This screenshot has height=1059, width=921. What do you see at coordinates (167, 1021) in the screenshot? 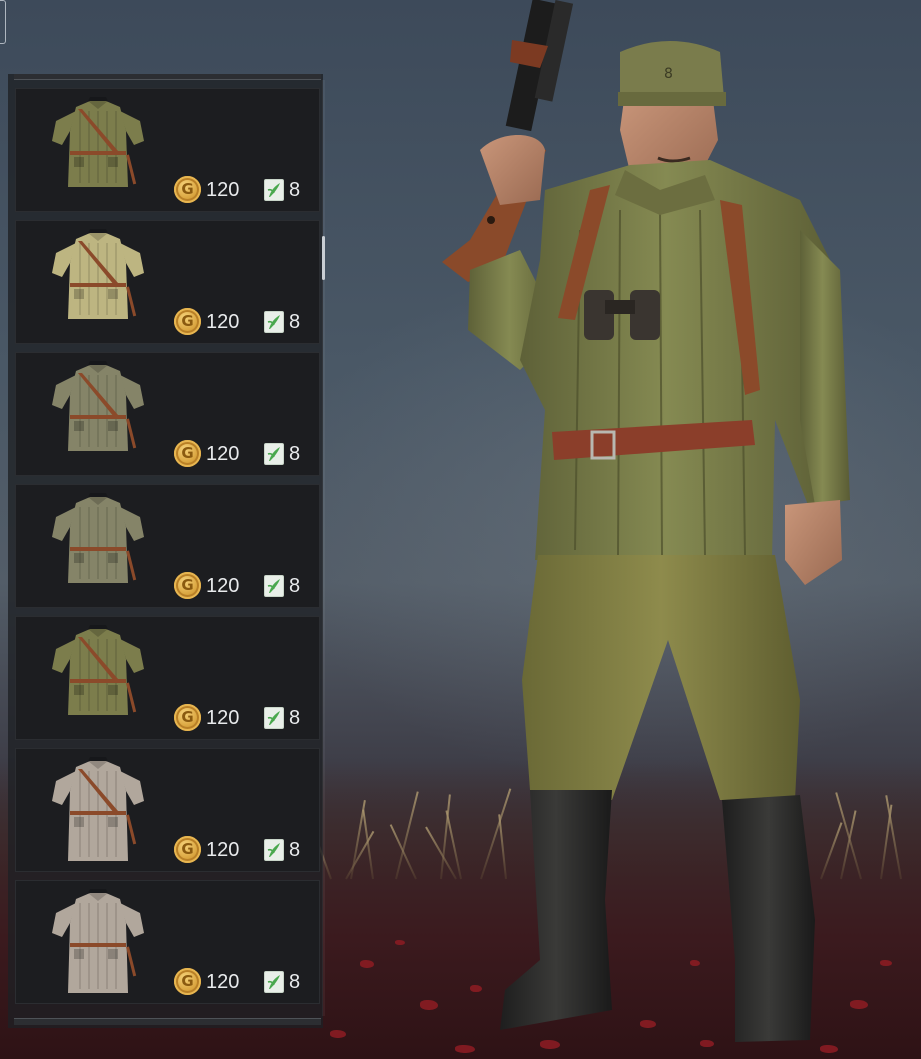
I see `panel-bottom-divider` at bounding box center [167, 1021].